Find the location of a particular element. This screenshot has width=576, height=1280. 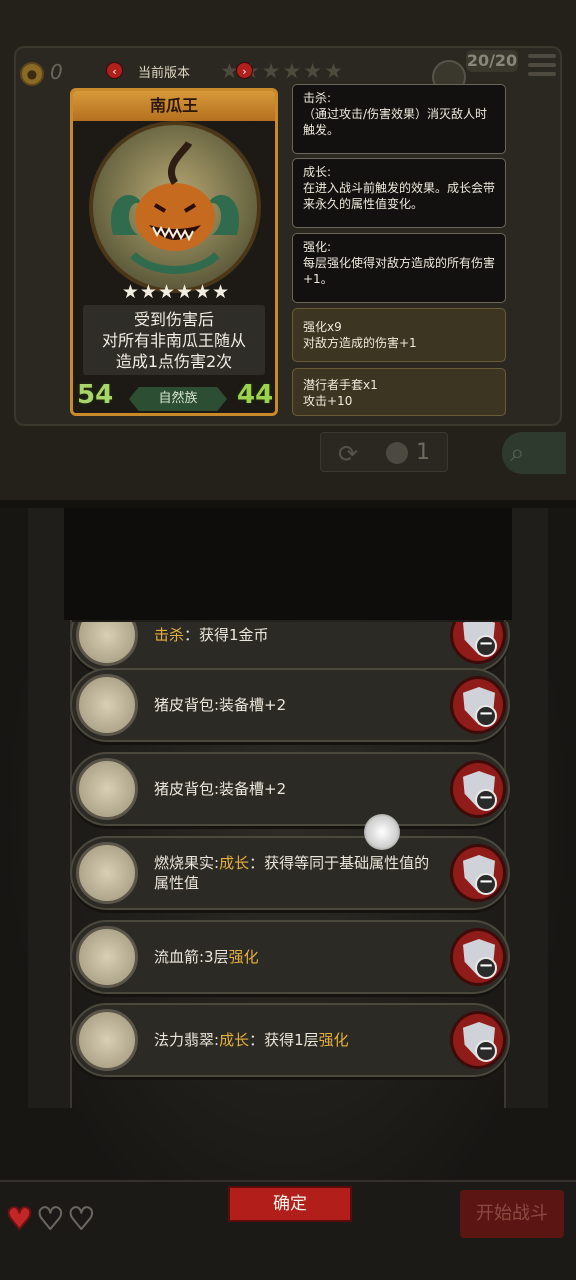

item-text: 法力翡翠:成长：获得1层强化 is located at coordinates (299, 1040).